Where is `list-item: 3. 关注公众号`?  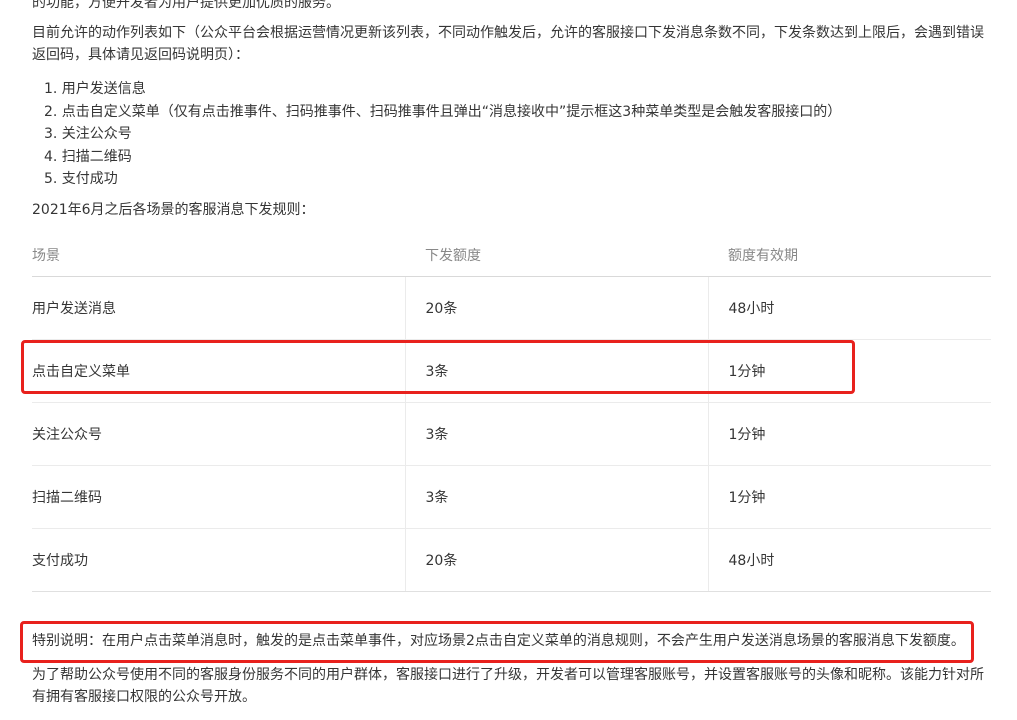 list-item: 3. 关注公众号 is located at coordinates (88, 134).